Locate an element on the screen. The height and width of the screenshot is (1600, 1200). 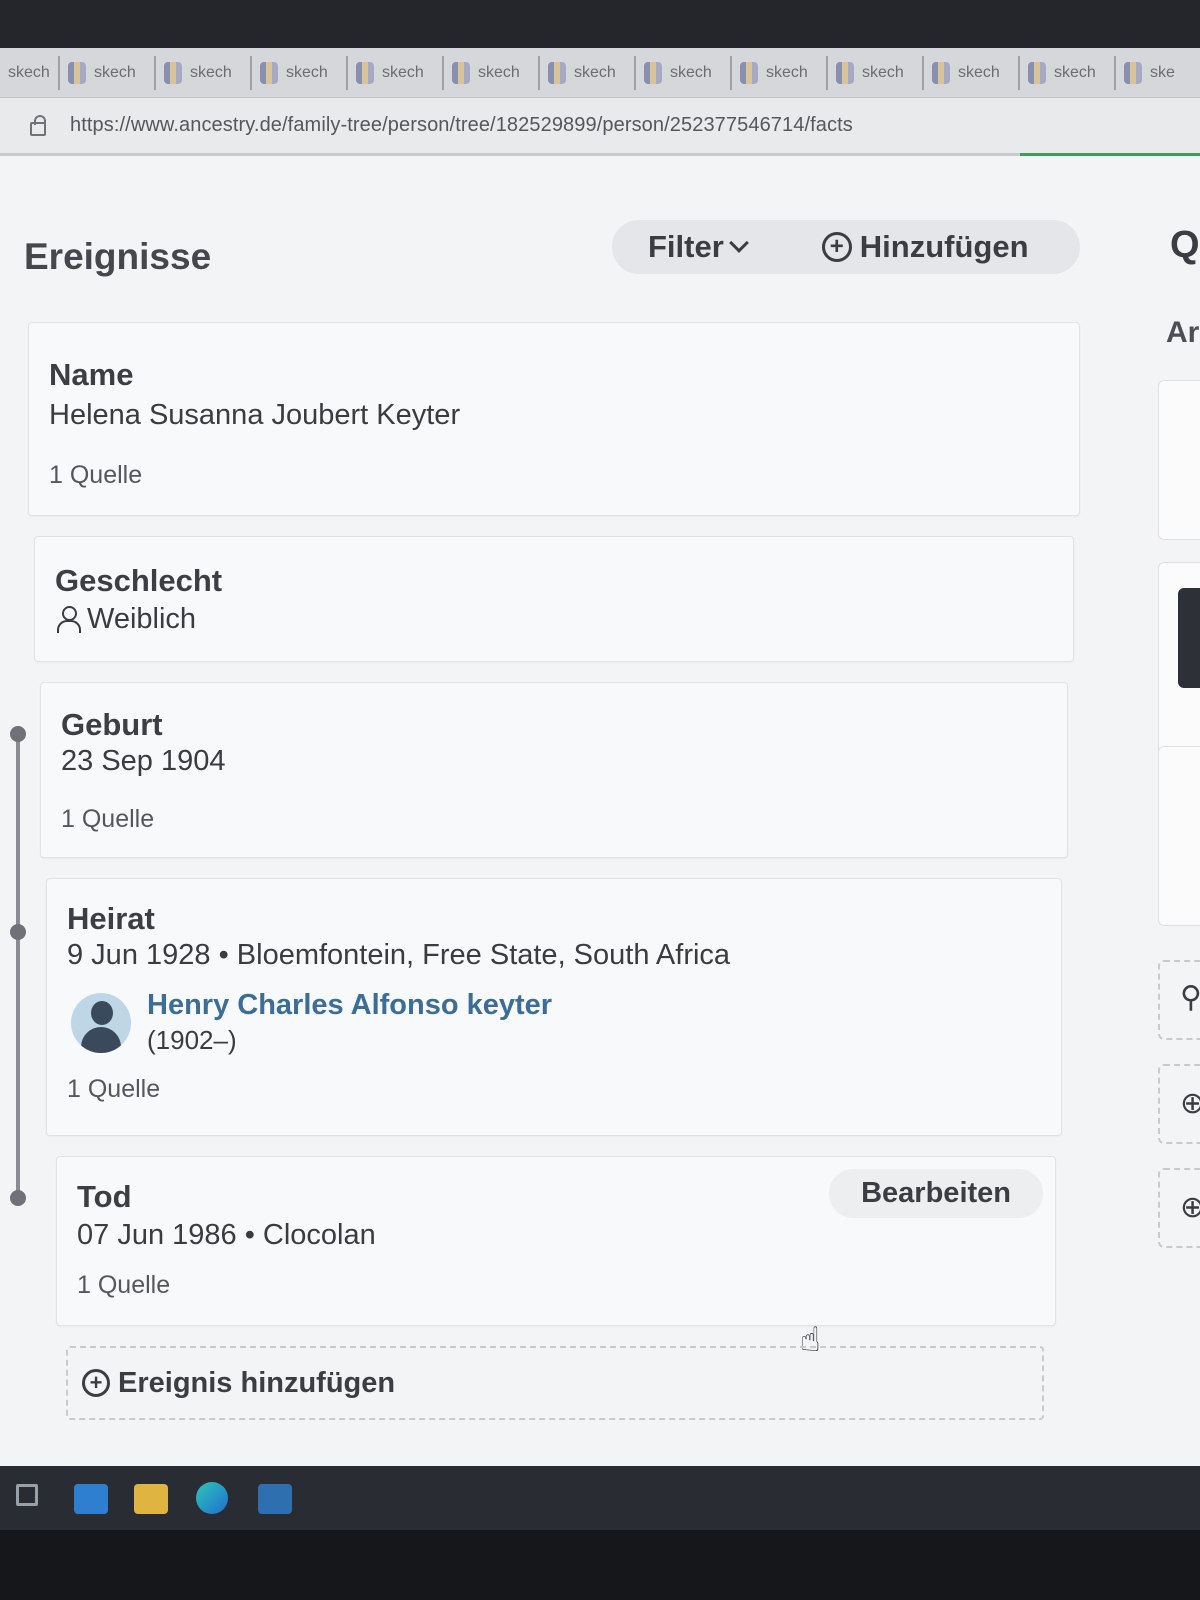
side-card-image is located at coordinates (1189, 638).